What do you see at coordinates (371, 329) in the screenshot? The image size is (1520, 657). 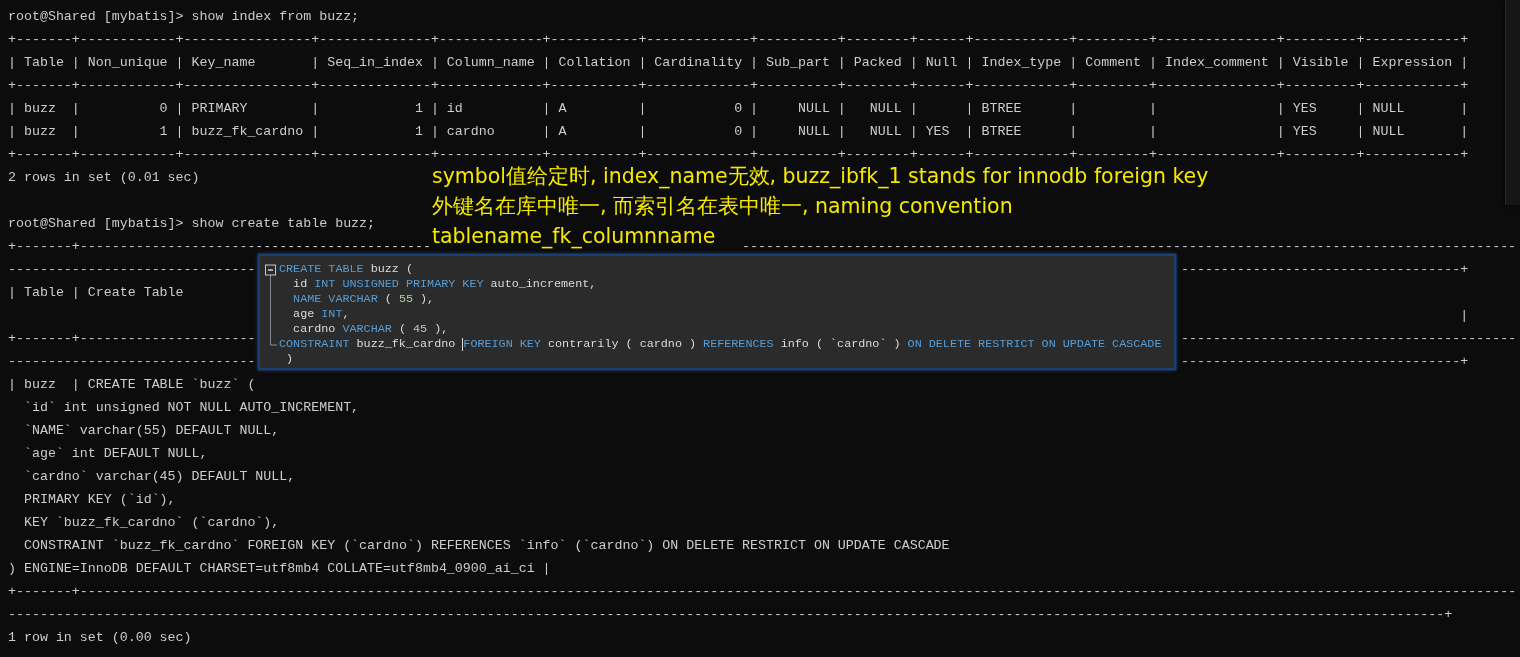 I see `code-line: cardno VARCHAR ( 45 ),` at bounding box center [371, 329].